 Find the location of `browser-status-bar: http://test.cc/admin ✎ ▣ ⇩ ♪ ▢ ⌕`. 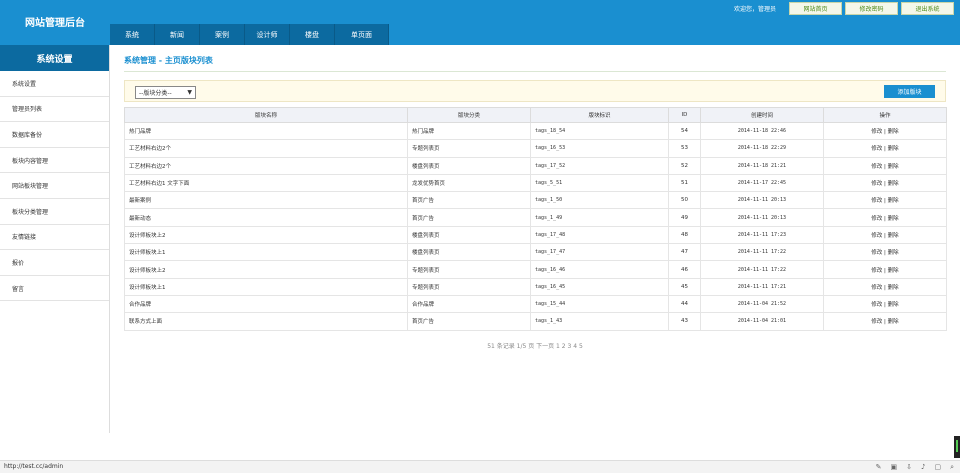

browser-status-bar: http://test.cc/admin ✎ ▣ ⇩ ♪ ▢ ⌕ is located at coordinates (480, 466).